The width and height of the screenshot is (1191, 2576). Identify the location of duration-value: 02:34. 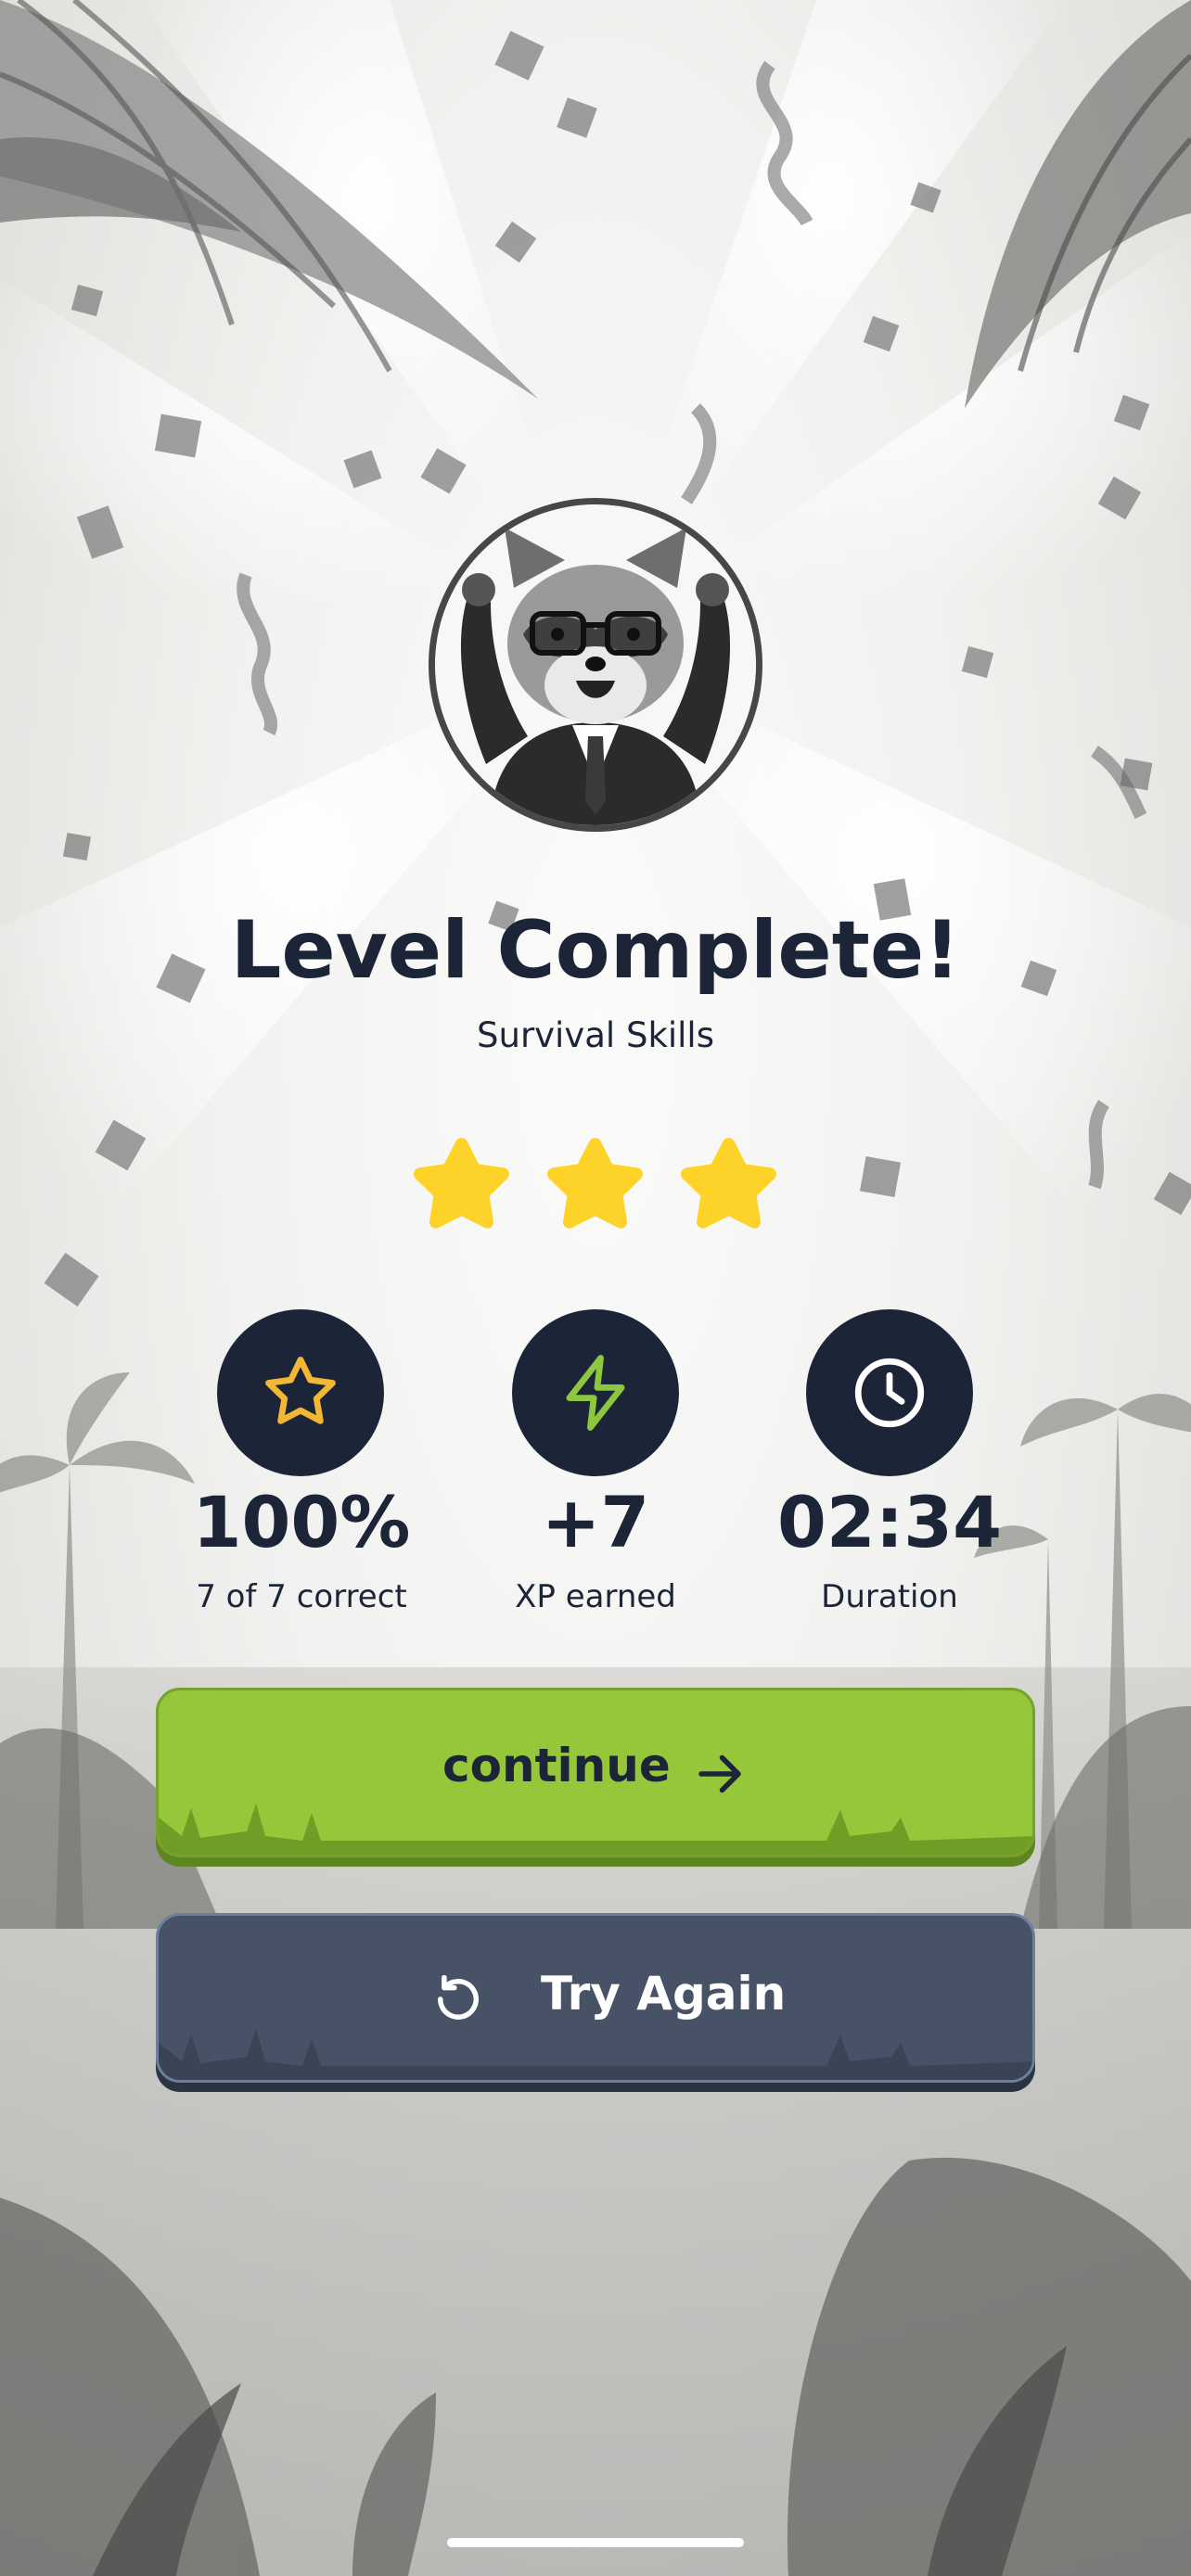
(889, 1522).